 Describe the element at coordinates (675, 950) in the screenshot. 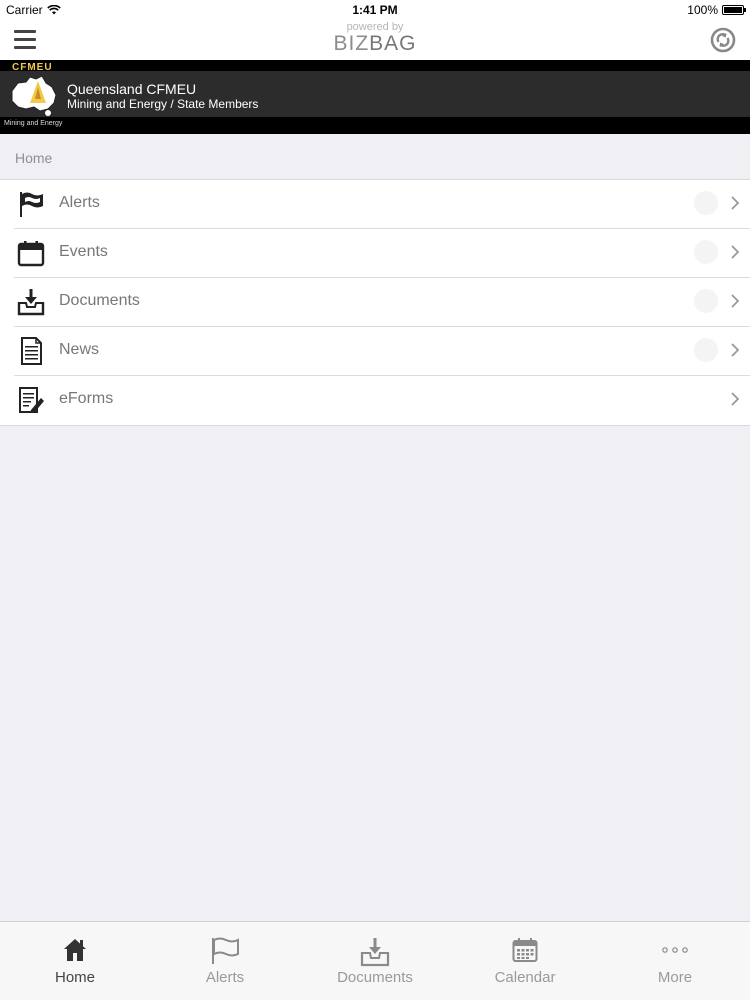

I see `more-dots-icon` at that location.